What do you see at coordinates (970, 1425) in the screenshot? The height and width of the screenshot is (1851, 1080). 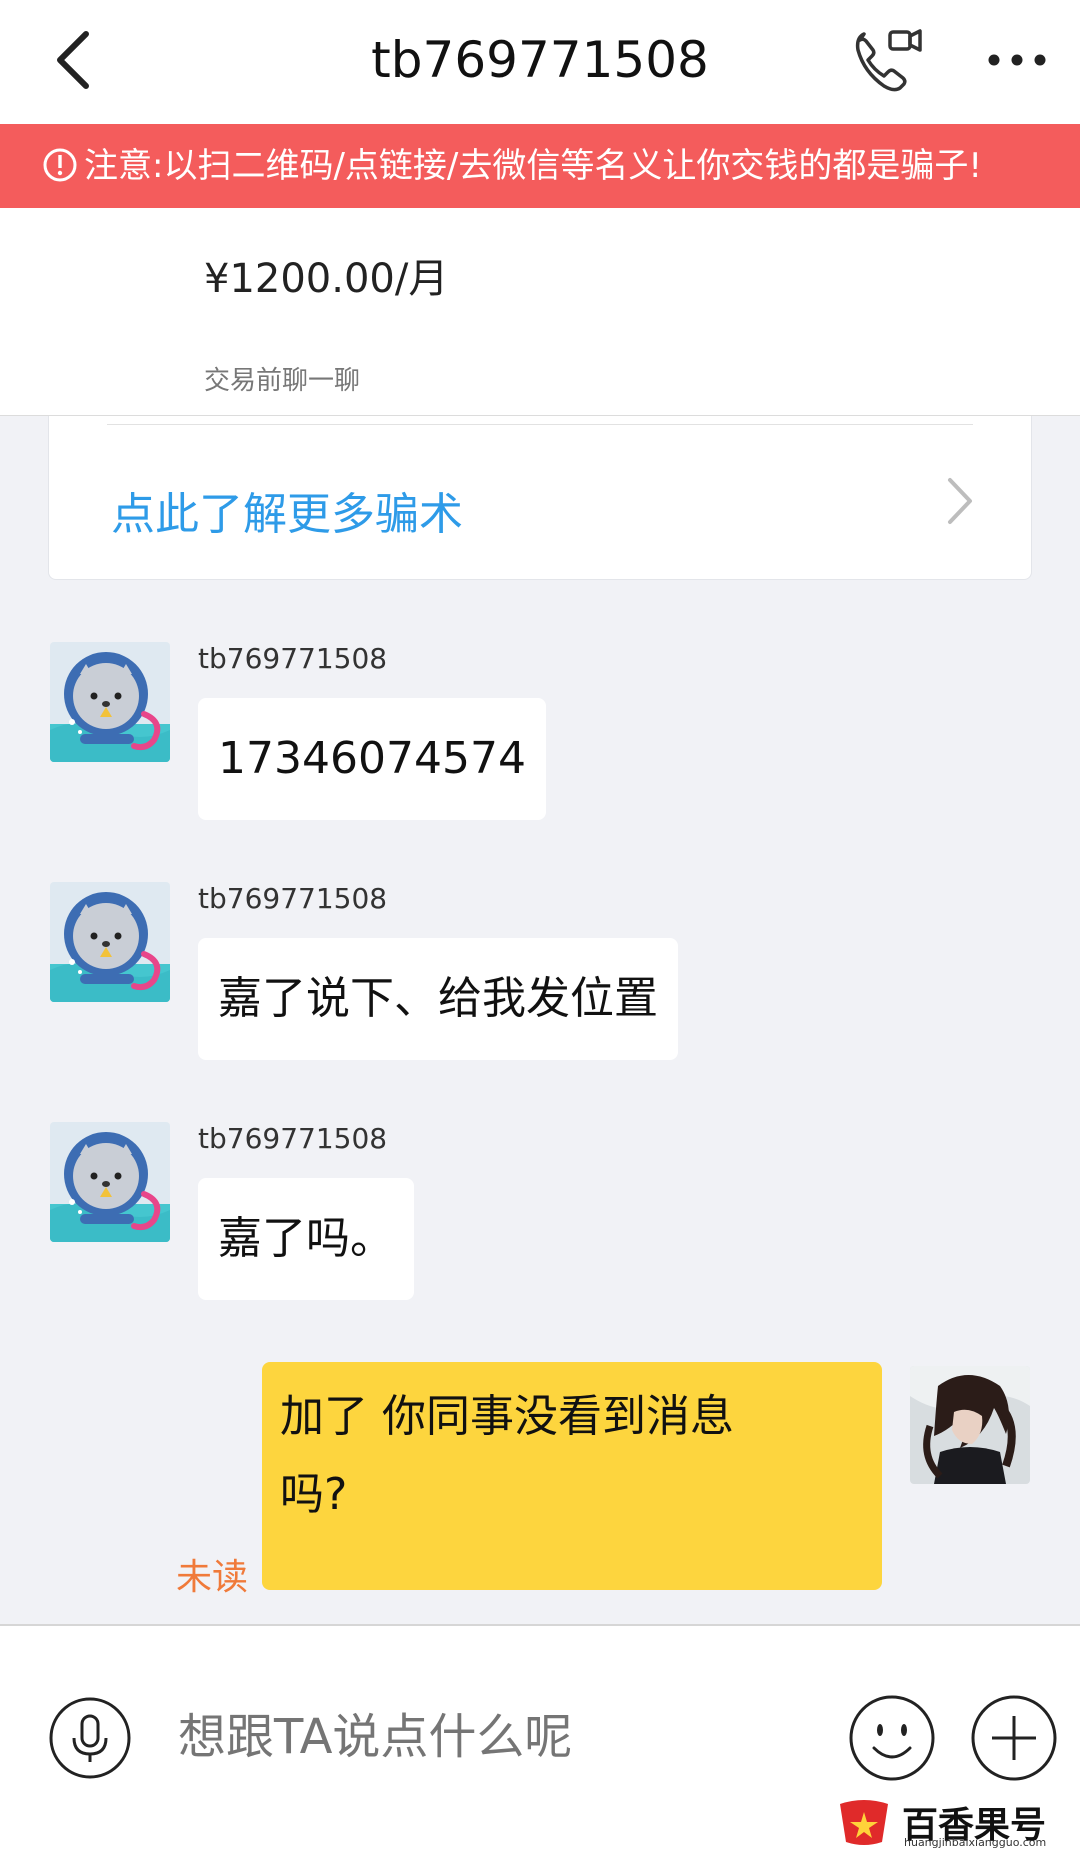 I see `self-avatar` at bounding box center [970, 1425].